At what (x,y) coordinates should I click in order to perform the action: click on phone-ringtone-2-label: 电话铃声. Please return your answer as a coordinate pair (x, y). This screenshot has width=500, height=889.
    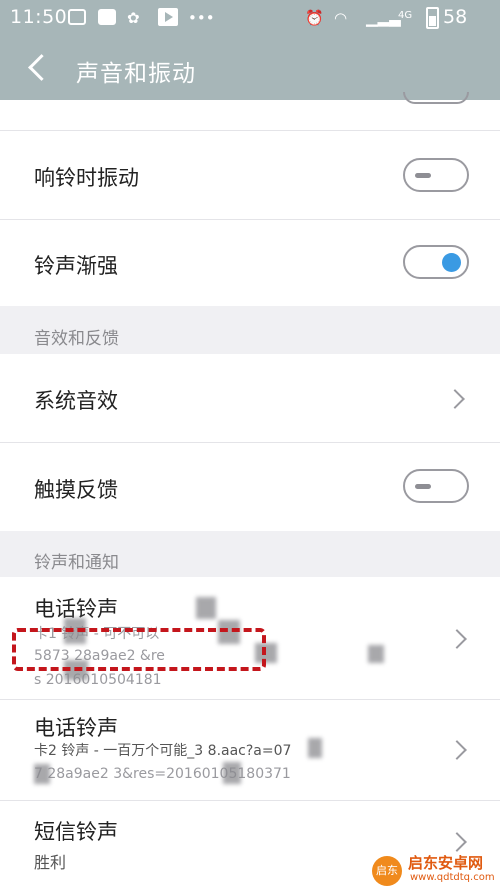
    Looking at the image, I should click on (76, 728).